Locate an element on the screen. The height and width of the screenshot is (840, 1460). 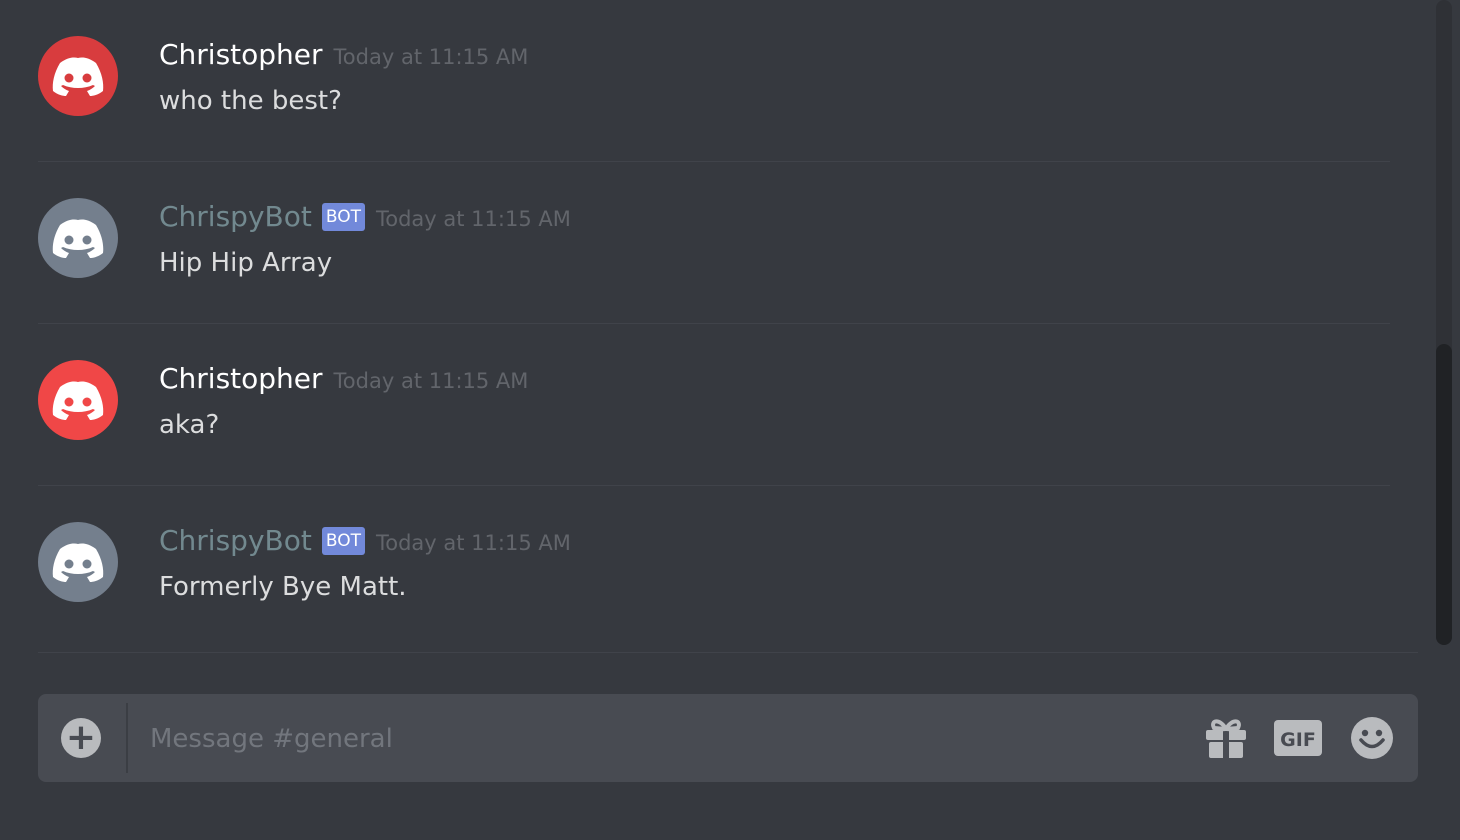
gif-icon: GIF is located at coordinates (1298, 738).